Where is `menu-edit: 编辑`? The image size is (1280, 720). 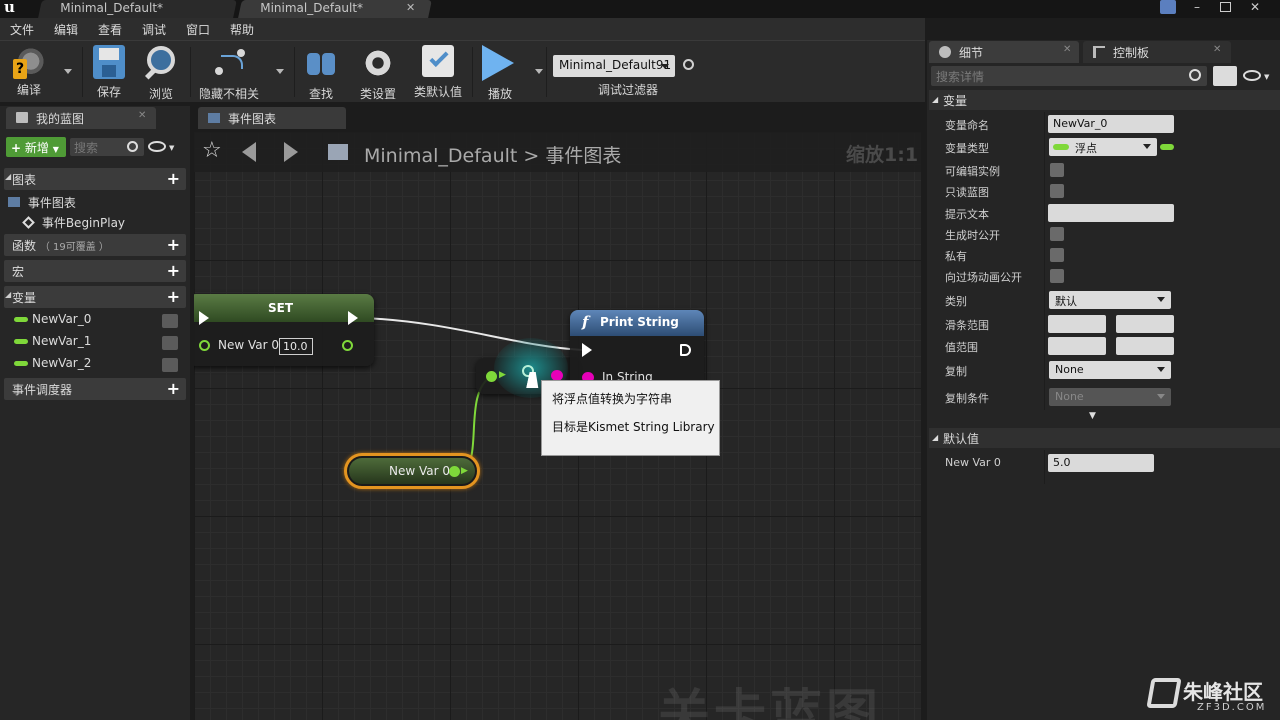
menu-edit: 编辑 is located at coordinates (66, 29).